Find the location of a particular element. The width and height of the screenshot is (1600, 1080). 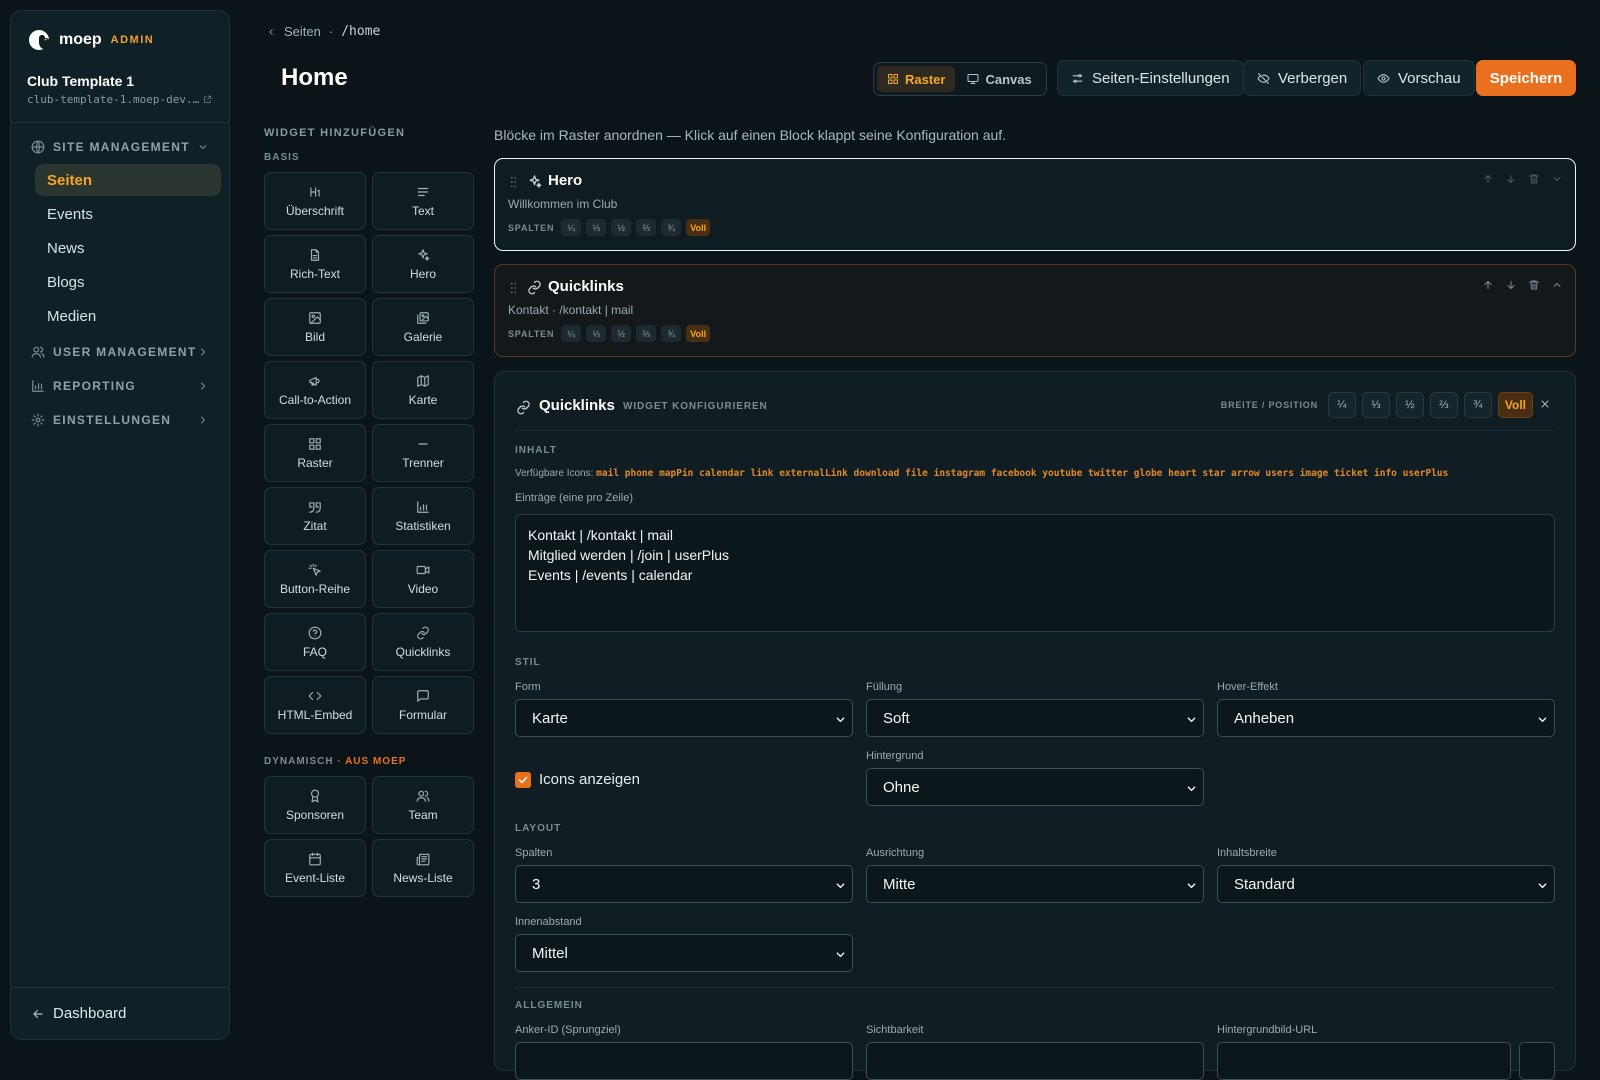

content-width-select: Standard is located at coordinates (1386, 884).